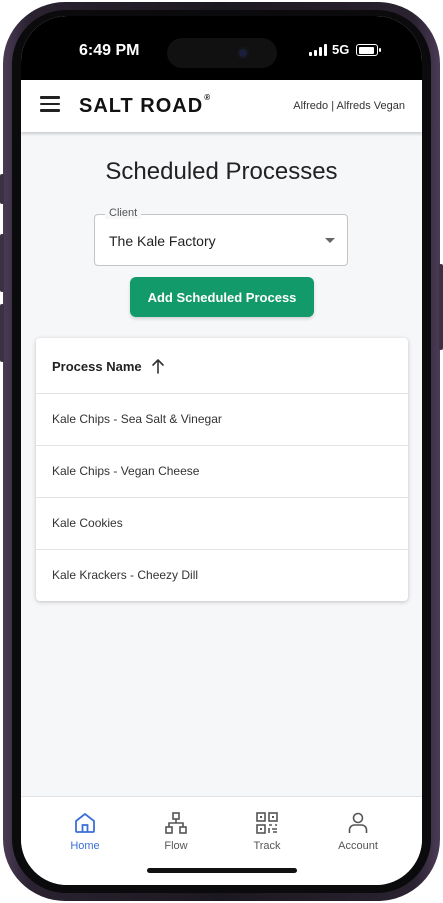  What do you see at coordinates (358, 822) in the screenshot?
I see `person-icon` at bounding box center [358, 822].